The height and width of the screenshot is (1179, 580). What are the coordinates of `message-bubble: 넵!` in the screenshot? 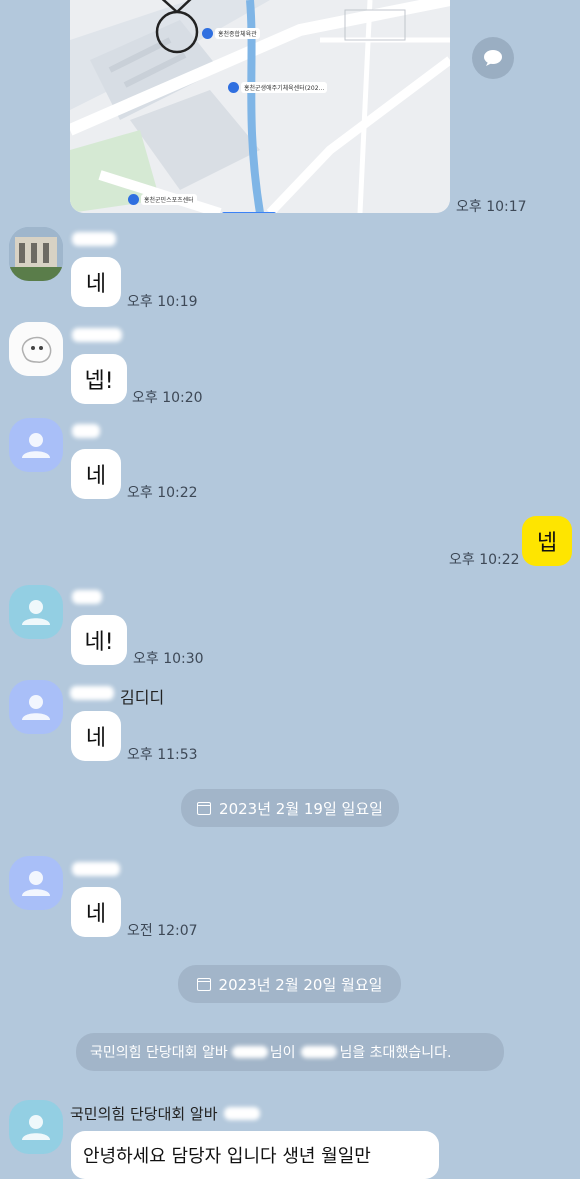 It's located at (99, 379).